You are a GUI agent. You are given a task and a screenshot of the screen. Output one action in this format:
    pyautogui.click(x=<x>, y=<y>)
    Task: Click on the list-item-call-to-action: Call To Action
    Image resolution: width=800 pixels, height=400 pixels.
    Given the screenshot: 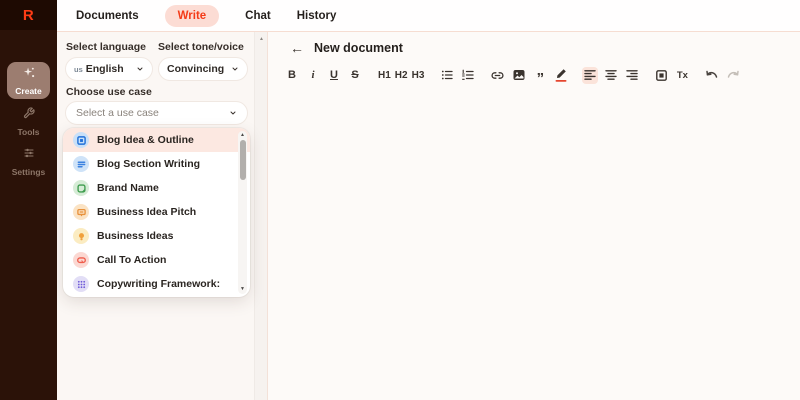 What is the action you would take?
    pyautogui.click(x=156, y=260)
    